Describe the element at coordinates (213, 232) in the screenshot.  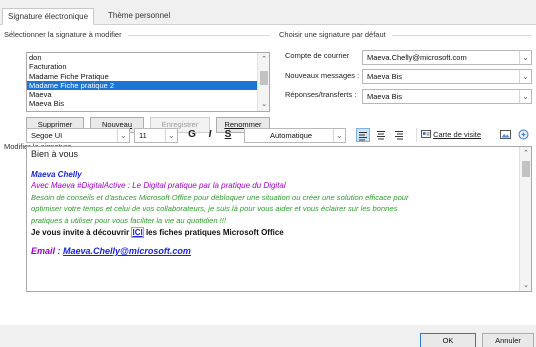
I see `invite-text-after: les fiches pratiques Microsoft Office` at that location.